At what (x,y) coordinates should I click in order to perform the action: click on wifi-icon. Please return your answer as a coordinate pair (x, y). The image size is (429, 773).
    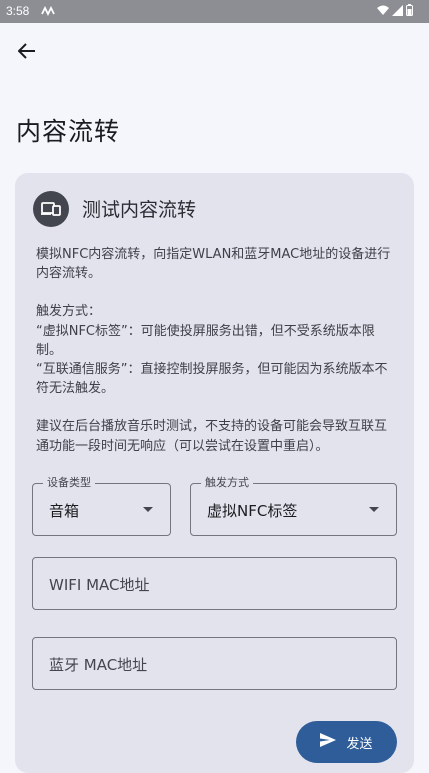
    Looking at the image, I should click on (383, 12).